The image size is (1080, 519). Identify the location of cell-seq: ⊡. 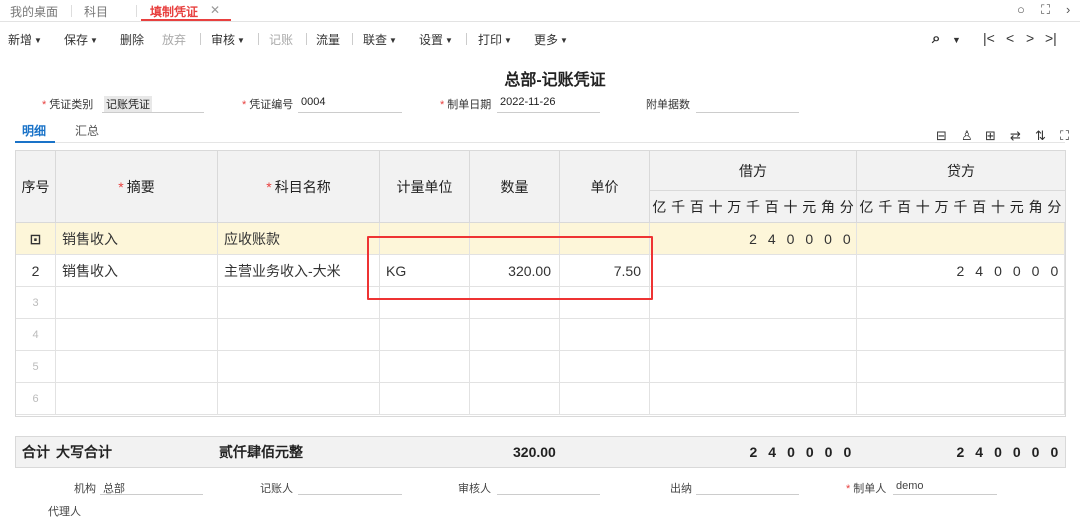
(36, 239).